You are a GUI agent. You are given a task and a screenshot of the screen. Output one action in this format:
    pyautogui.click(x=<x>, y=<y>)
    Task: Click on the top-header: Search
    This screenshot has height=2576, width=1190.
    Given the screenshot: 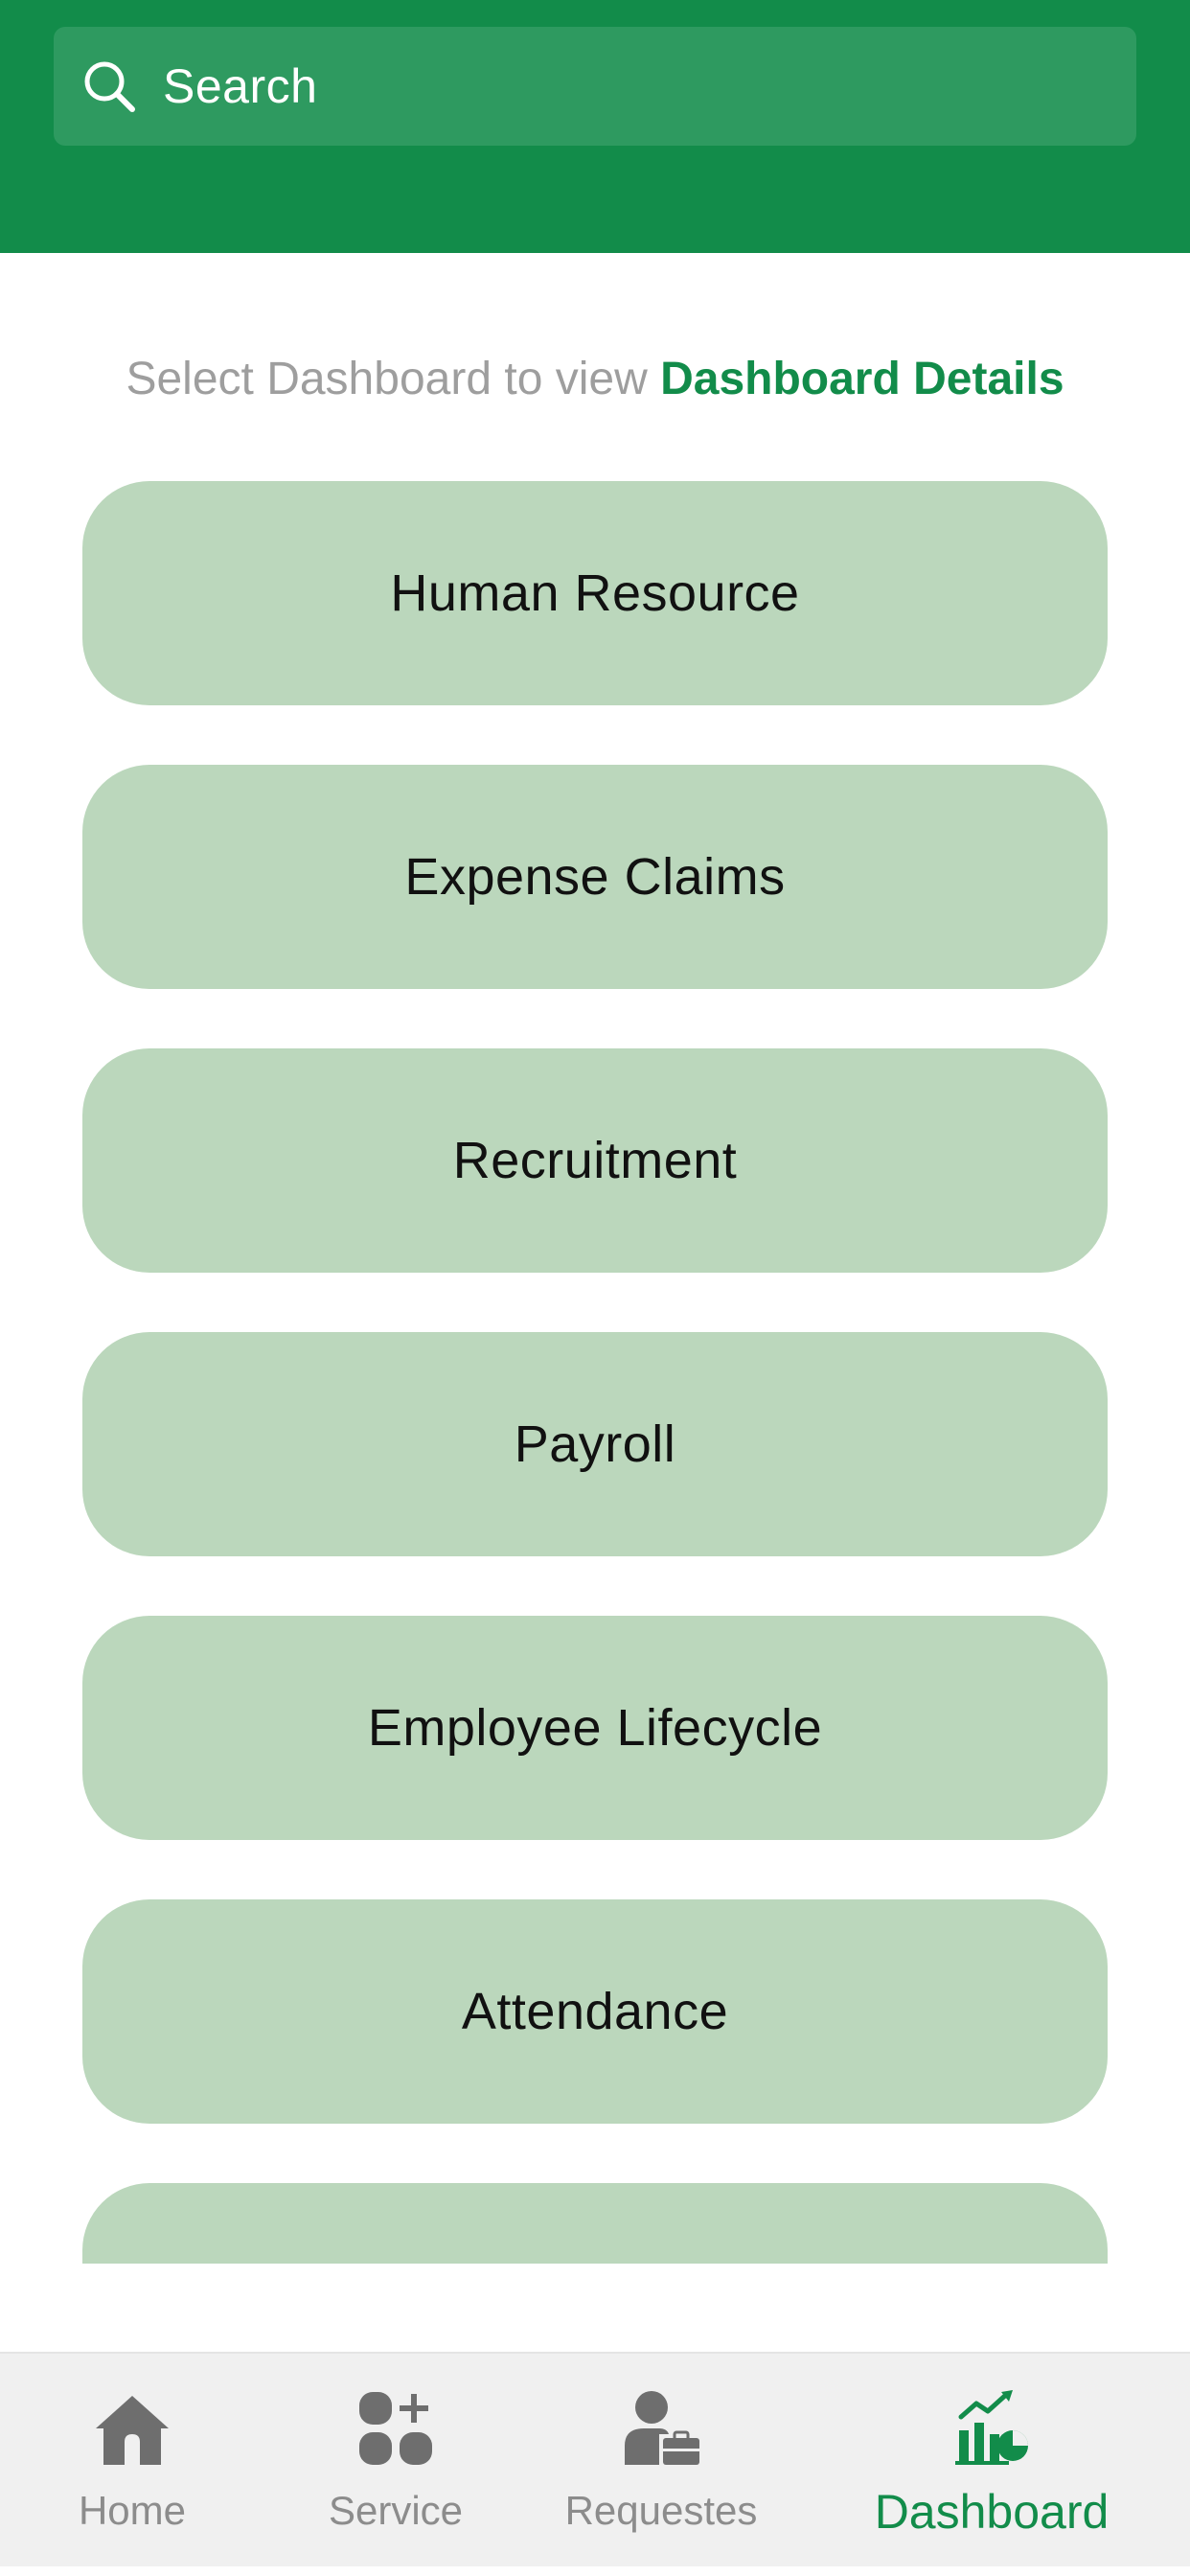 What is the action you would take?
    pyautogui.click(x=595, y=126)
    